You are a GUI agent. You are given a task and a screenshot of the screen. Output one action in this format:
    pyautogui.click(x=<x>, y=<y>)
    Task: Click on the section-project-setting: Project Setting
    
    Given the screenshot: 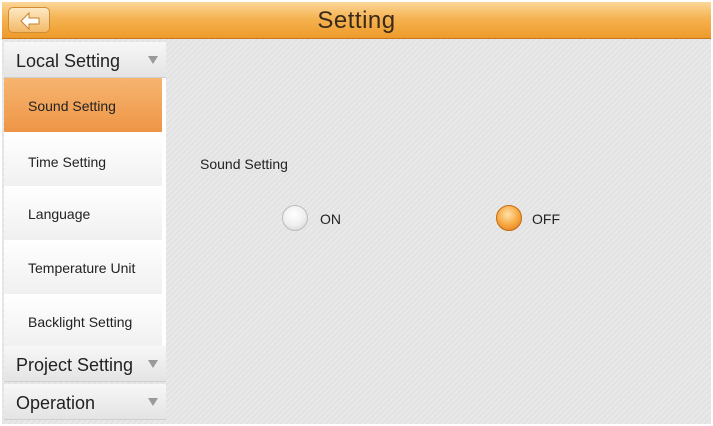 What is the action you would take?
    pyautogui.click(x=85, y=364)
    